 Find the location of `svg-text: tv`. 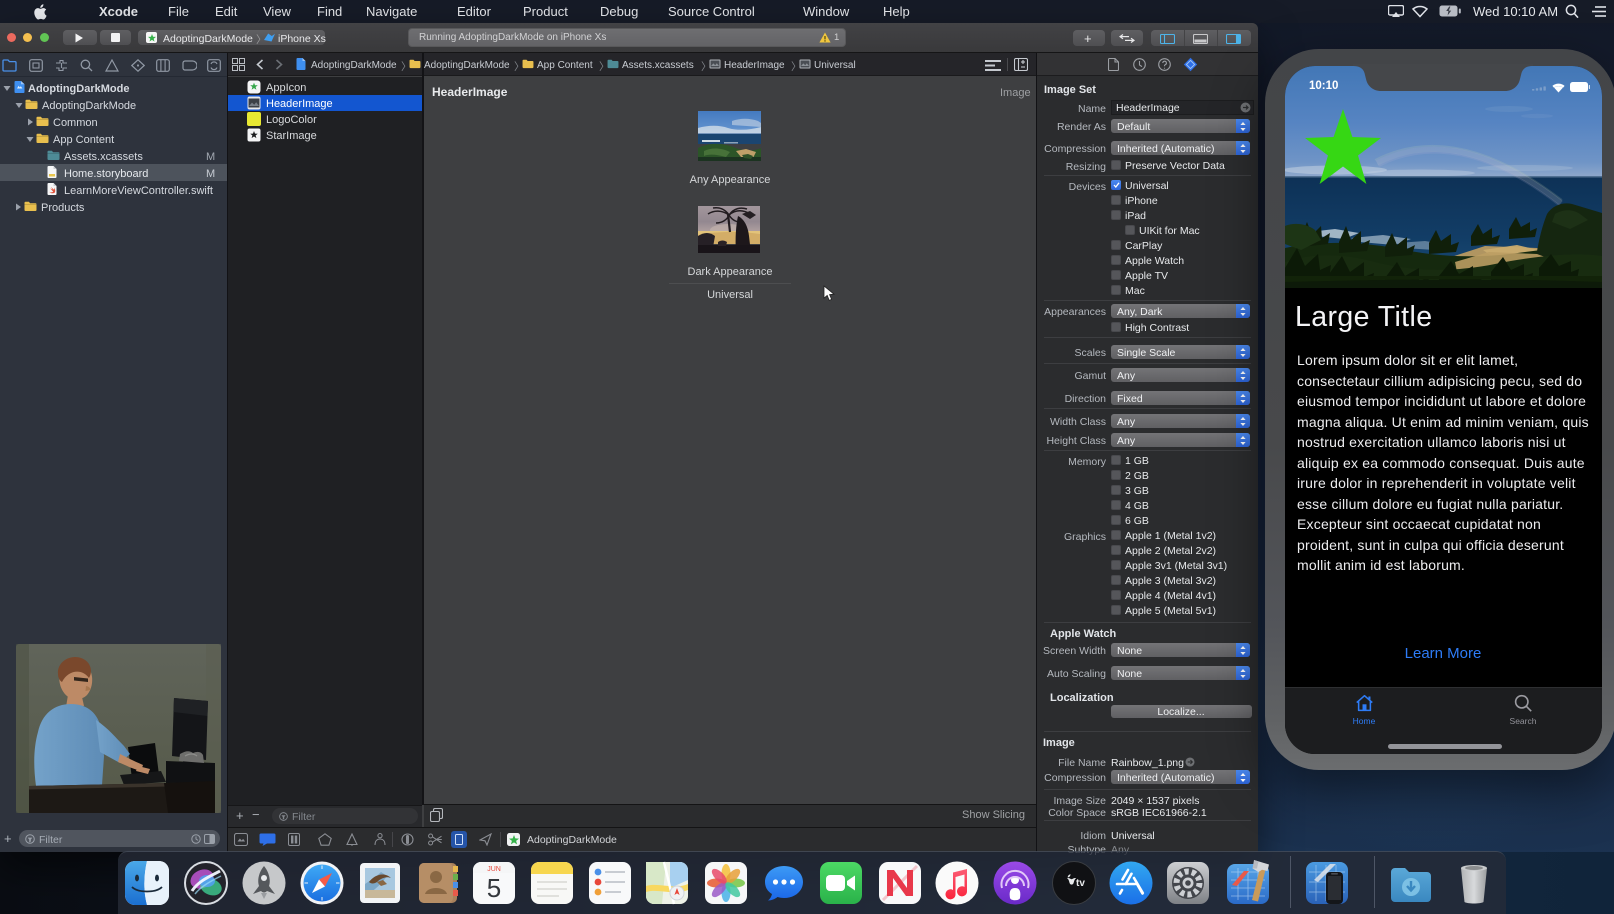

svg-text: tv is located at coordinates (1080, 883).